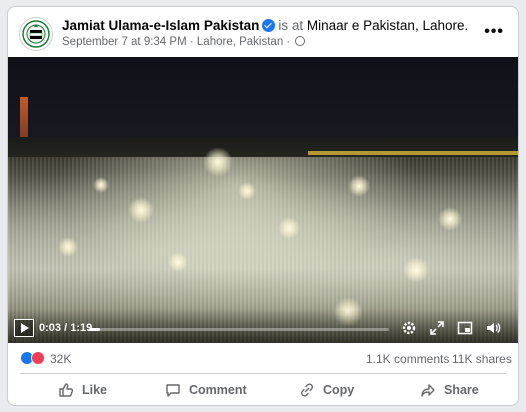 This screenshot has height=412, width=526. I want to click on party-logo-icon, so click(36, 34).